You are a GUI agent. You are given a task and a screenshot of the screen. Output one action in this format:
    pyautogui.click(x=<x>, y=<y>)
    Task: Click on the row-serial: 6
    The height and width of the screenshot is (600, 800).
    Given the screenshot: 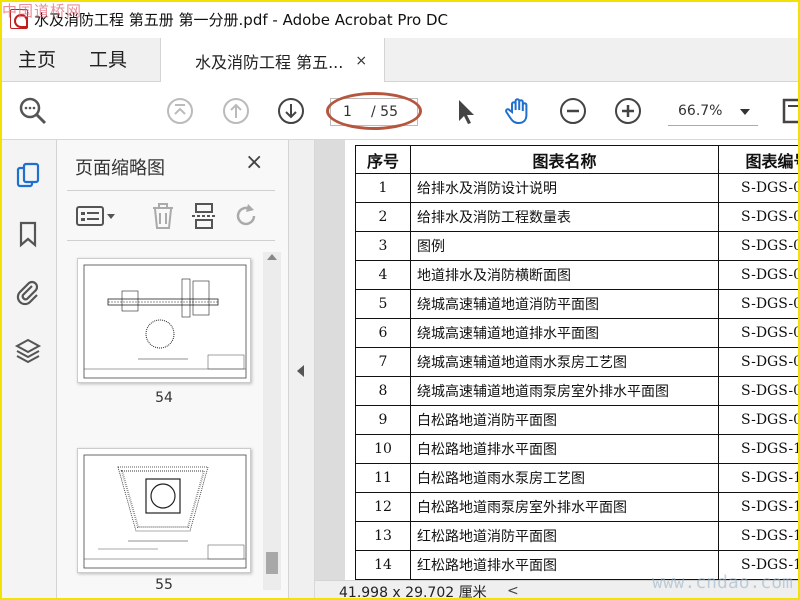 What is the action you would take?
    pyautogui.click(x=383, y=333)
    